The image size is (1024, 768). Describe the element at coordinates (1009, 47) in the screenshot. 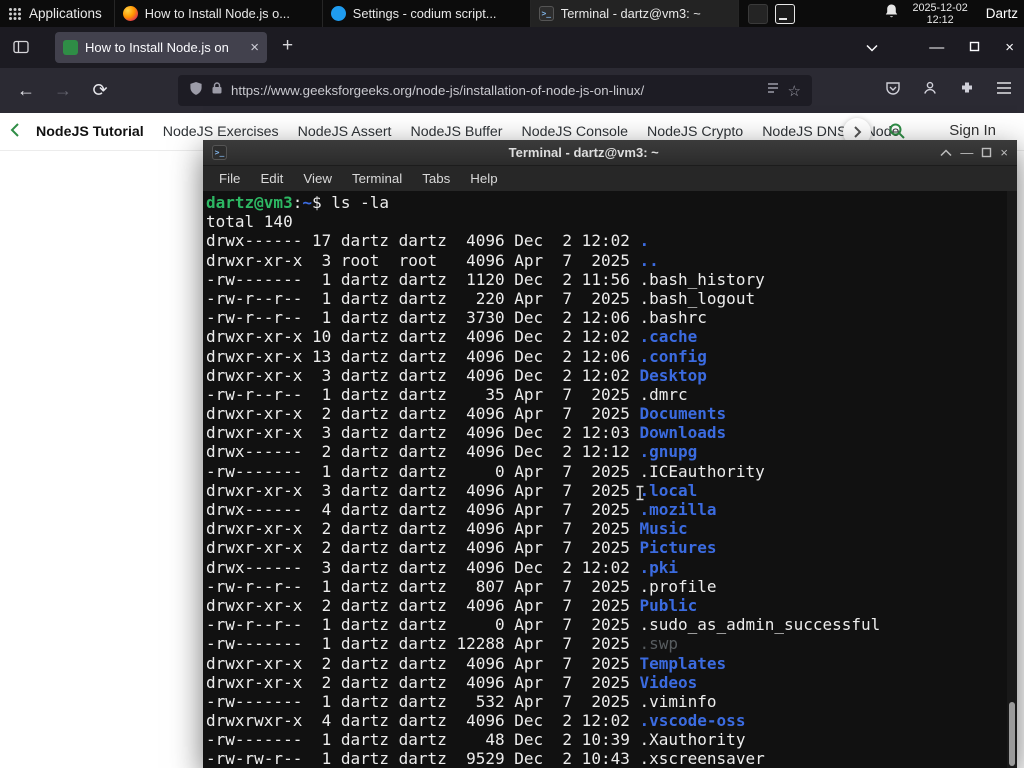

I see `close-button: ×` at that location.